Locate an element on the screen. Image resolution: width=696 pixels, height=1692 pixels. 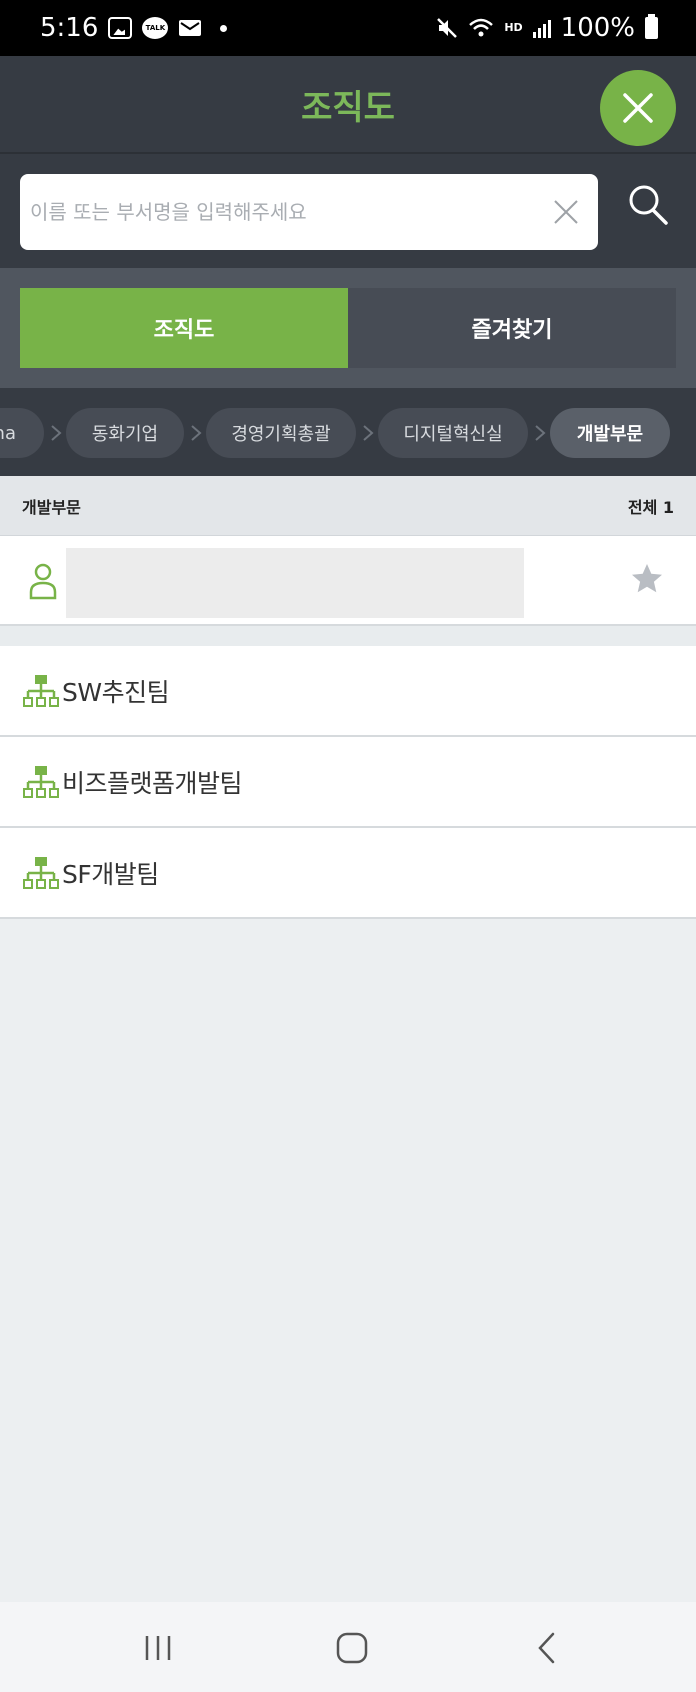
signal-icon is located at coordinates (541, 28).